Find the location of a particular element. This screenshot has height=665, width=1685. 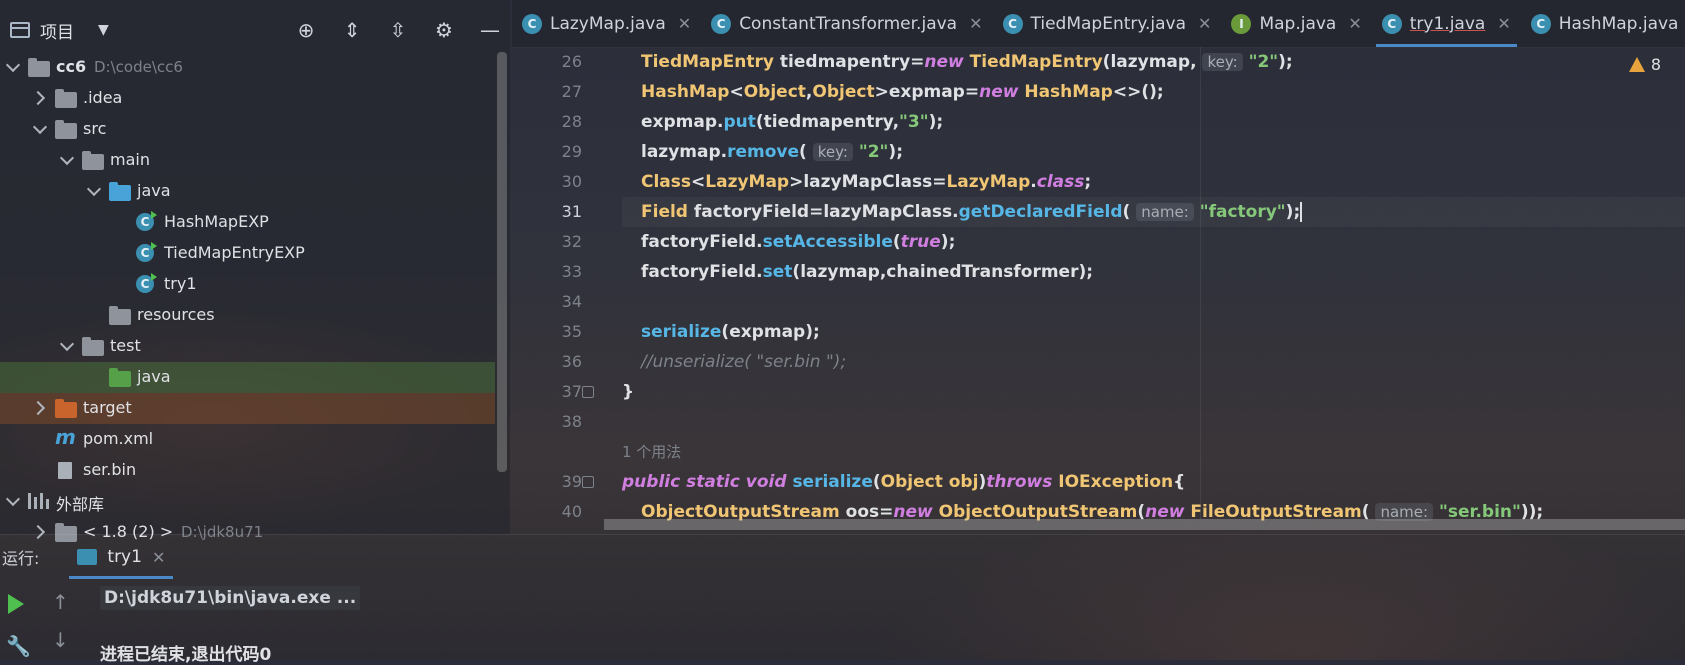

code-line: factoryField.setAccessible(true); is located at coordinates (1153, 242).